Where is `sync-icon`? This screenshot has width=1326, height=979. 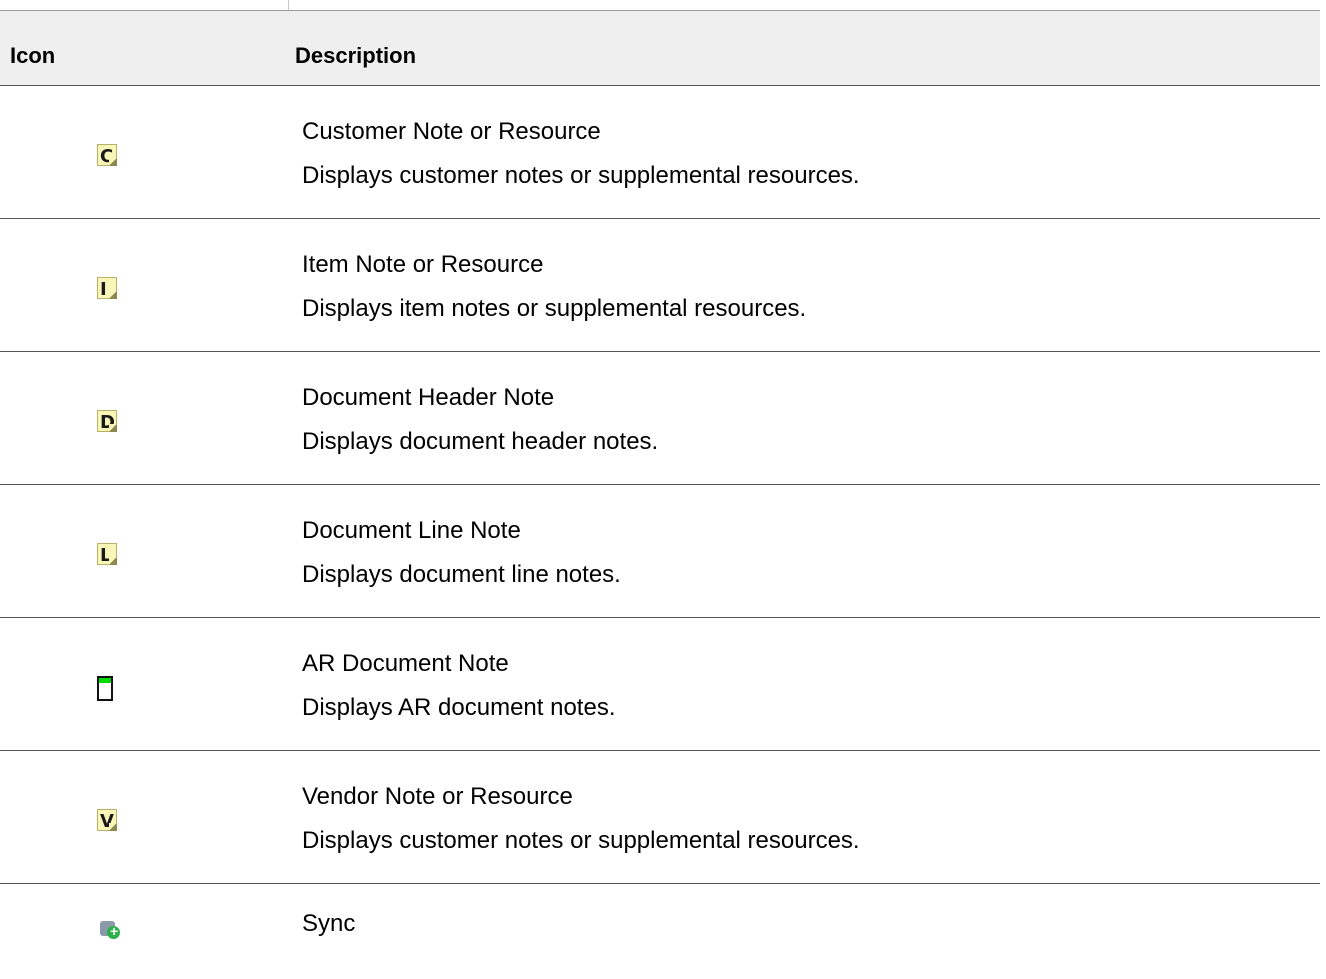 sync-icon is located at coordinates (109, 928).